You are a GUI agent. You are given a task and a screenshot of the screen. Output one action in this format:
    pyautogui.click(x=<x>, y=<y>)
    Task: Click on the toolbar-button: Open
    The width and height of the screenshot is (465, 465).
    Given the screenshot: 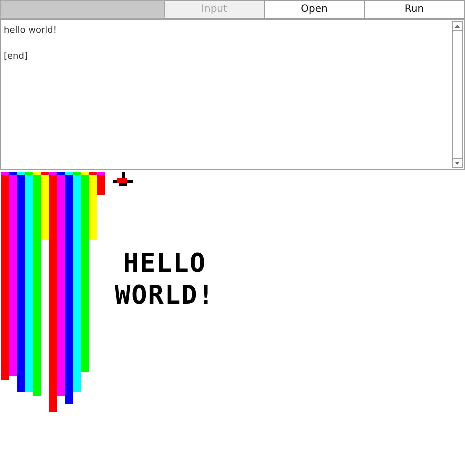 What is the action you would take?
    pyautogui.click(x=315, y=9)
    